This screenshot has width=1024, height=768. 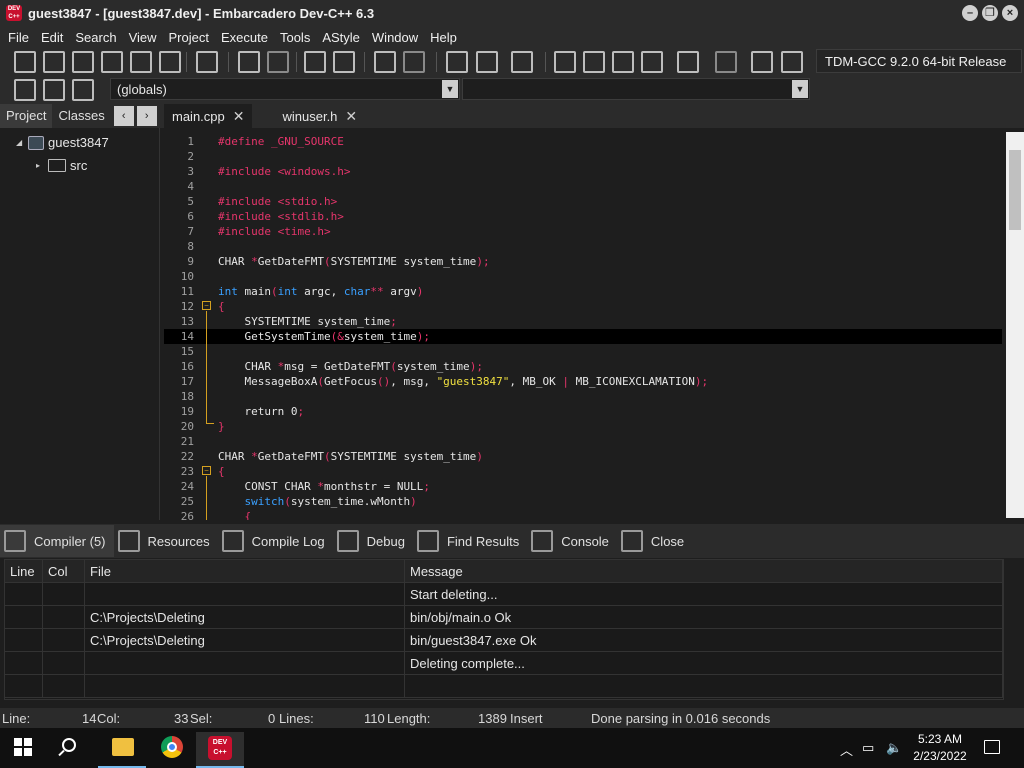 I want to click on devcpp-icon: DEV C++, so click(x=220, y=748).